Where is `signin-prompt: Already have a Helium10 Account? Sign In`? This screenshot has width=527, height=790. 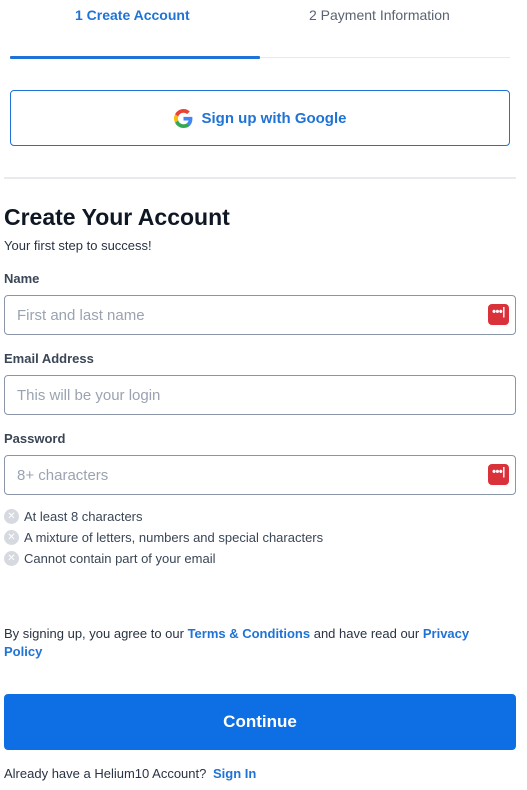
signin-prompt: Already have a Helium10 Account? Sign In is located at coordinates (130, 773).